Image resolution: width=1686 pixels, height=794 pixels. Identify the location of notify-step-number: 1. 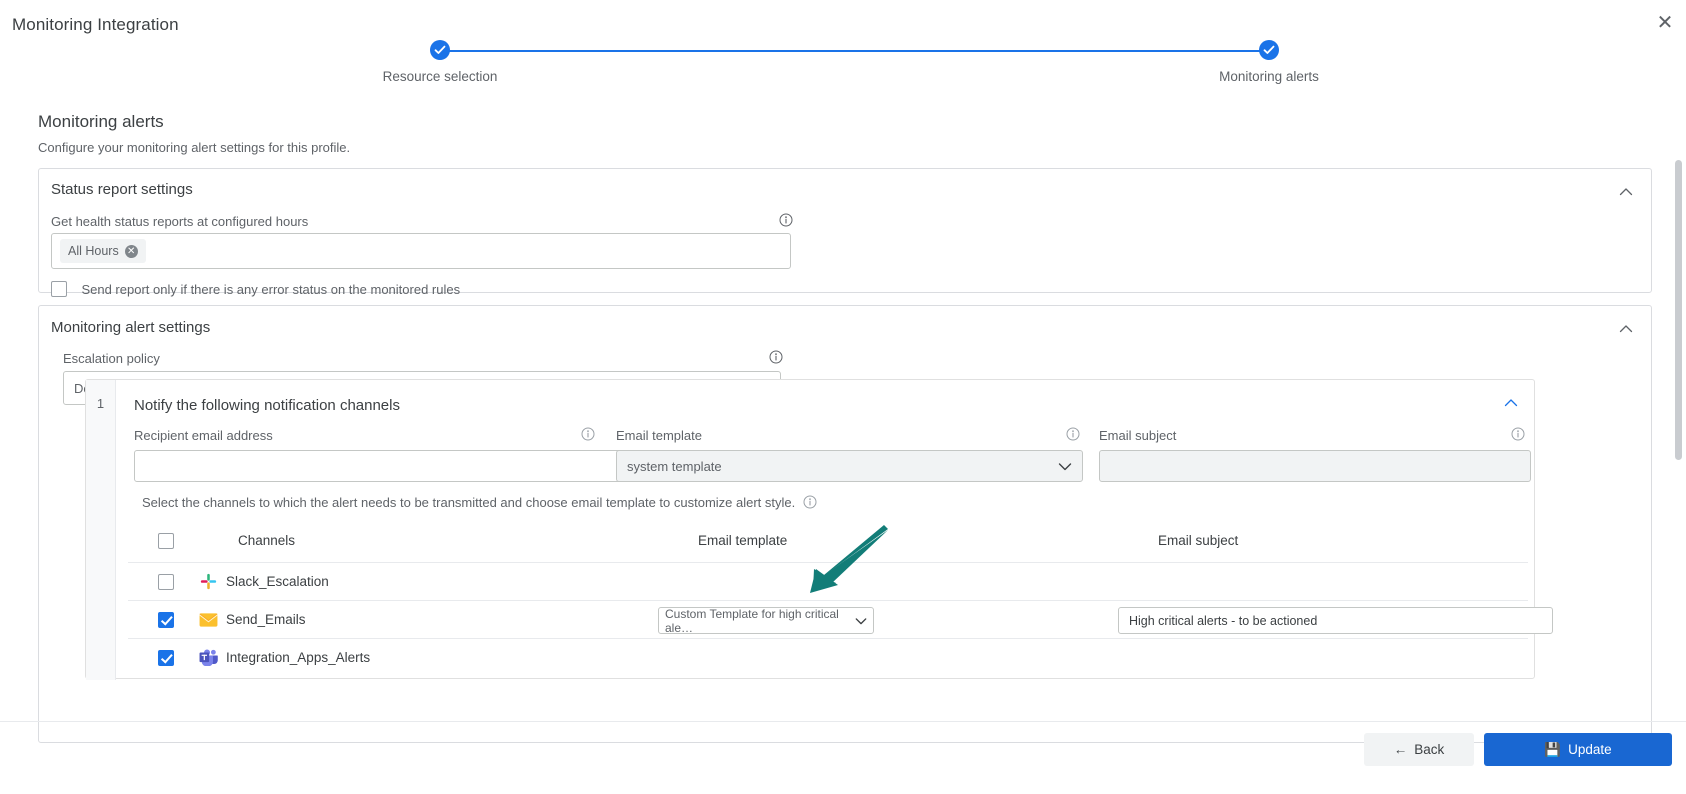
(101, 530).